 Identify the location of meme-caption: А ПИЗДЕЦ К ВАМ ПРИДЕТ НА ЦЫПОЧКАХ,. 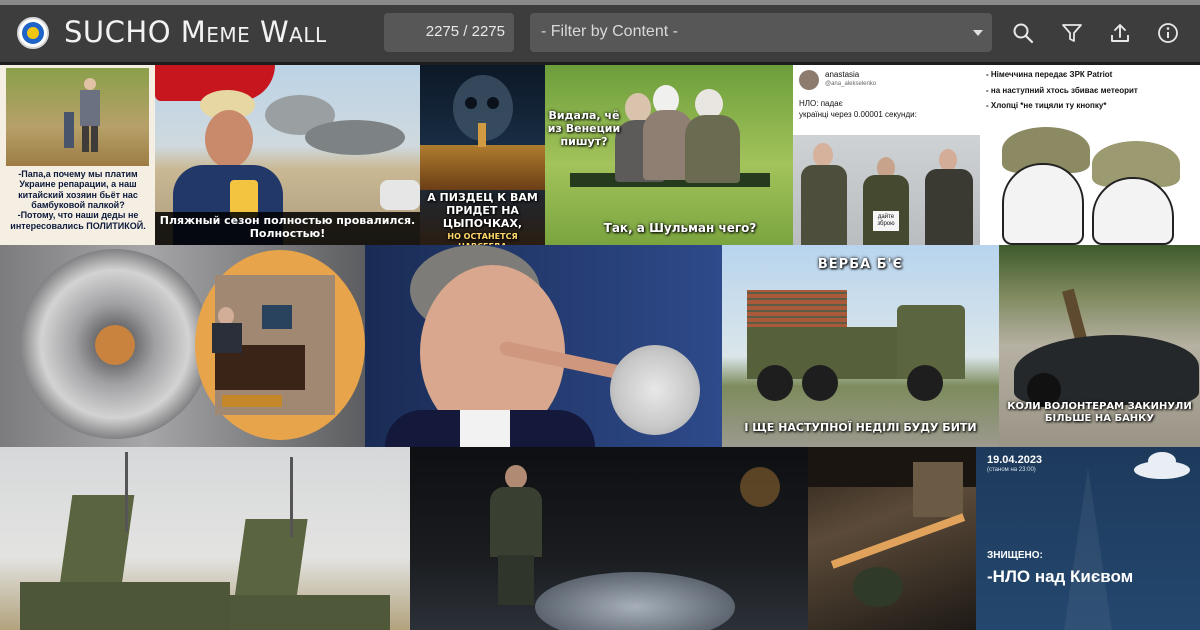
(482, 211).